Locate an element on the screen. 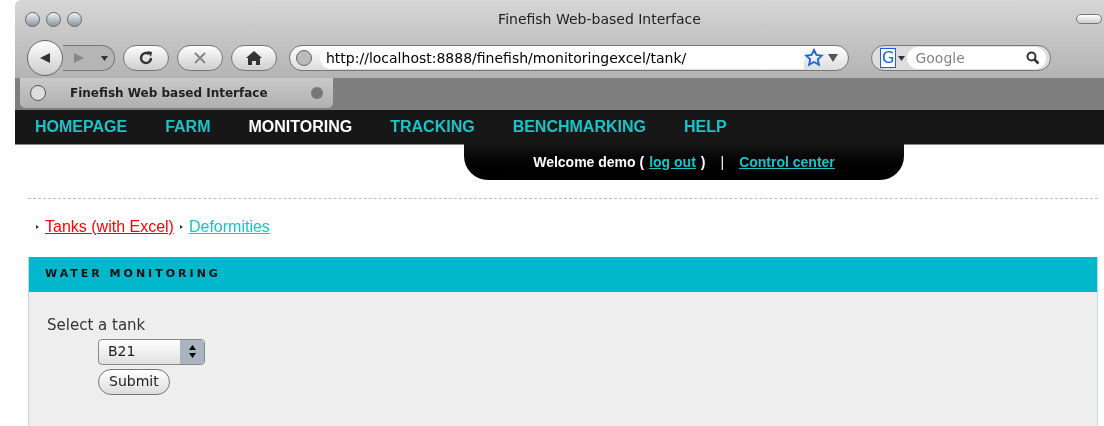 The image size is (1104, 426). paren-text: ) is located at coordinates (703, 162).